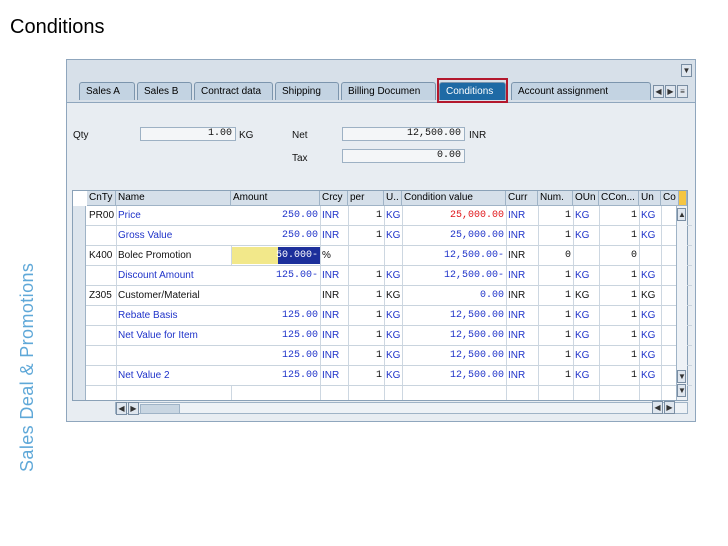 This screenshot has height=546, width=728. I want to click on hscroll-thumb, so click(160, 409).